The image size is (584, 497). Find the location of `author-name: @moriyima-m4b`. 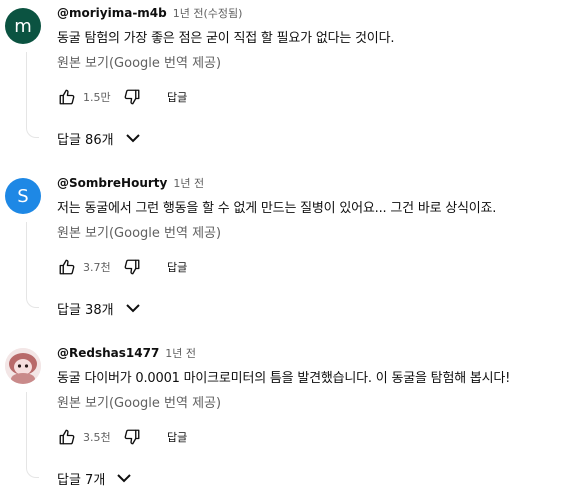

author-name: @moriyima-m4b is located at coordinates (112, 13).